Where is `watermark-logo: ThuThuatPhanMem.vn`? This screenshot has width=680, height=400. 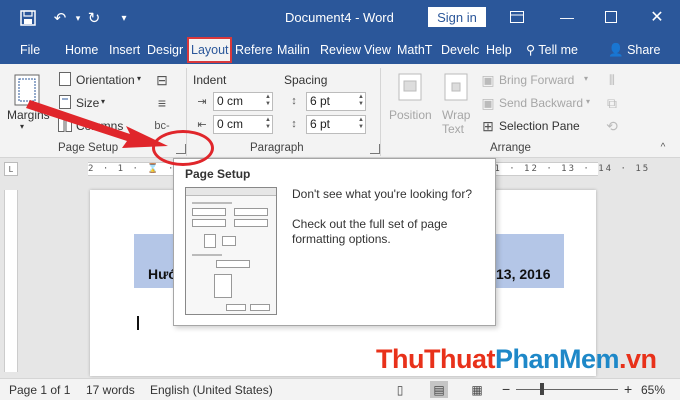
watermark-logo: ThuThuatPhanMem.vn is located at coordinates (516, 359).